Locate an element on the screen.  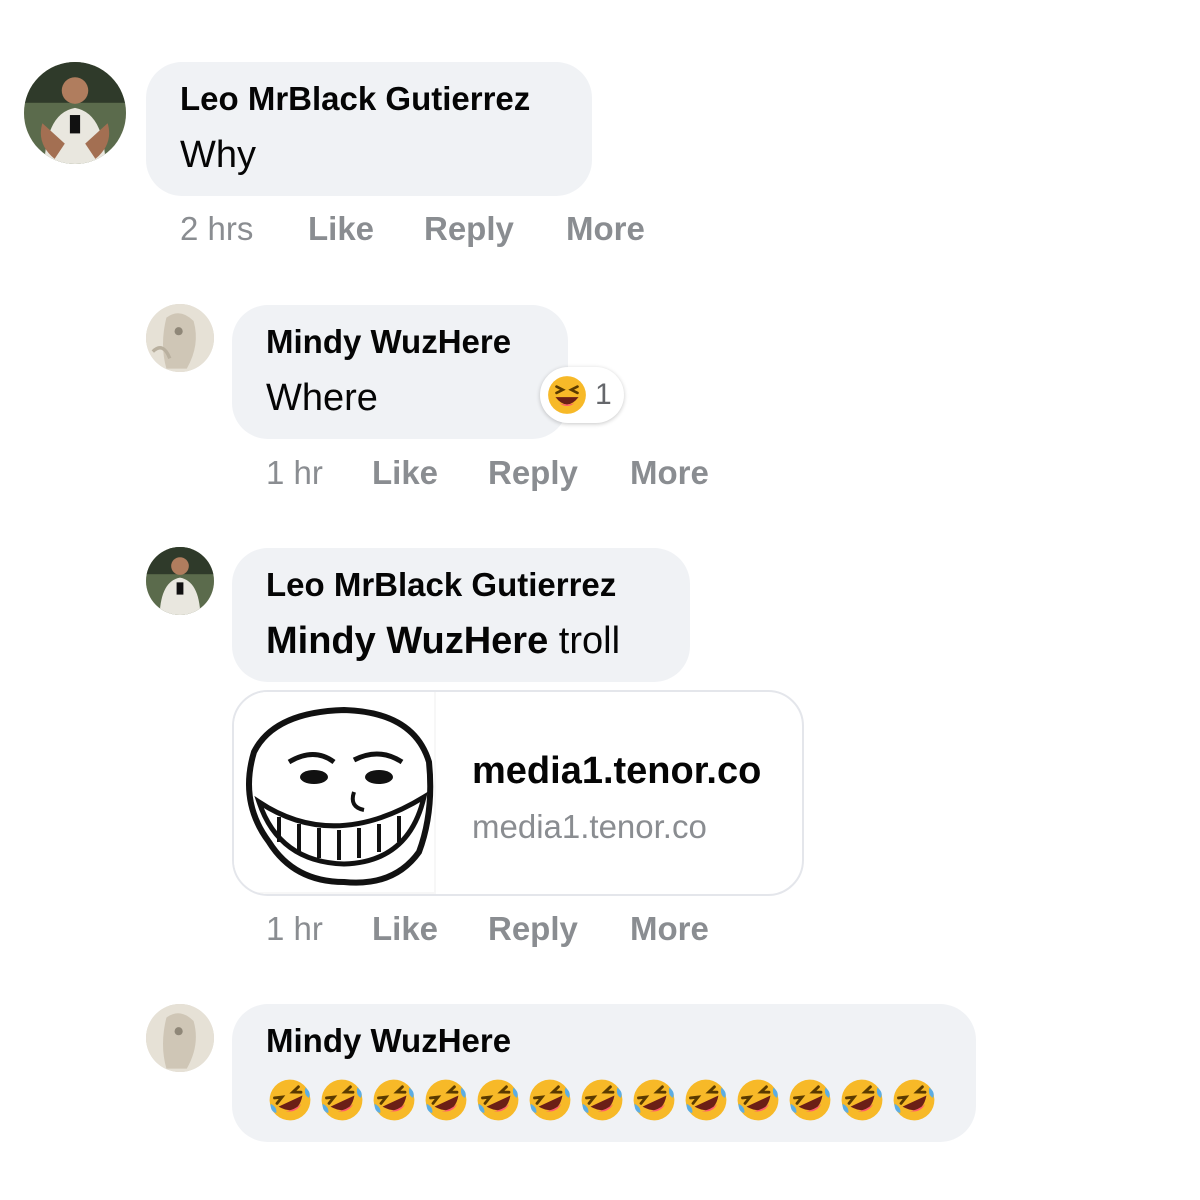
emoji-row is located at coordinates (602, 1100).